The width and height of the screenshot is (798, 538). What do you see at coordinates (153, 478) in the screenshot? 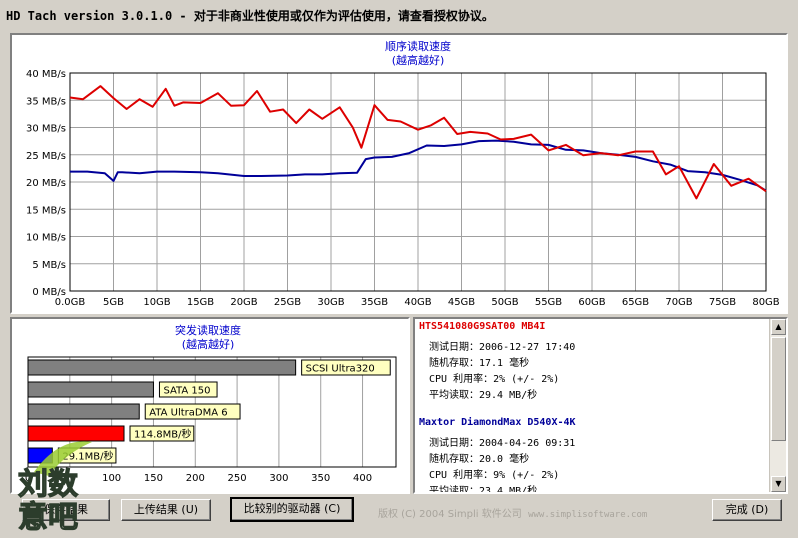
I see `burst-x-tick-label: 150` at bounding box center [153, 478].